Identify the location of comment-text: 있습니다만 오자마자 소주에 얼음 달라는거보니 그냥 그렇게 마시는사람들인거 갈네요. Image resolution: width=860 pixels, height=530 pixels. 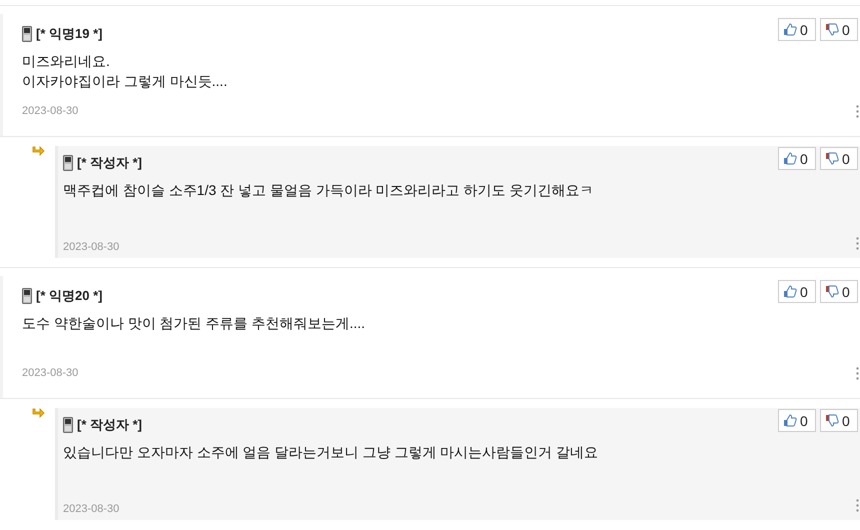
(331, 452).